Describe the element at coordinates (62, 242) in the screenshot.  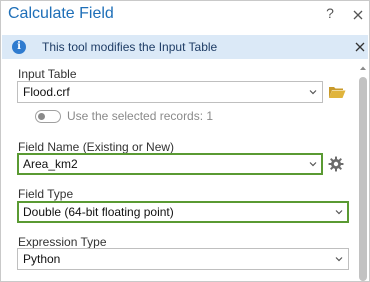
I see `expression-type-label: Expression Type` at that location.